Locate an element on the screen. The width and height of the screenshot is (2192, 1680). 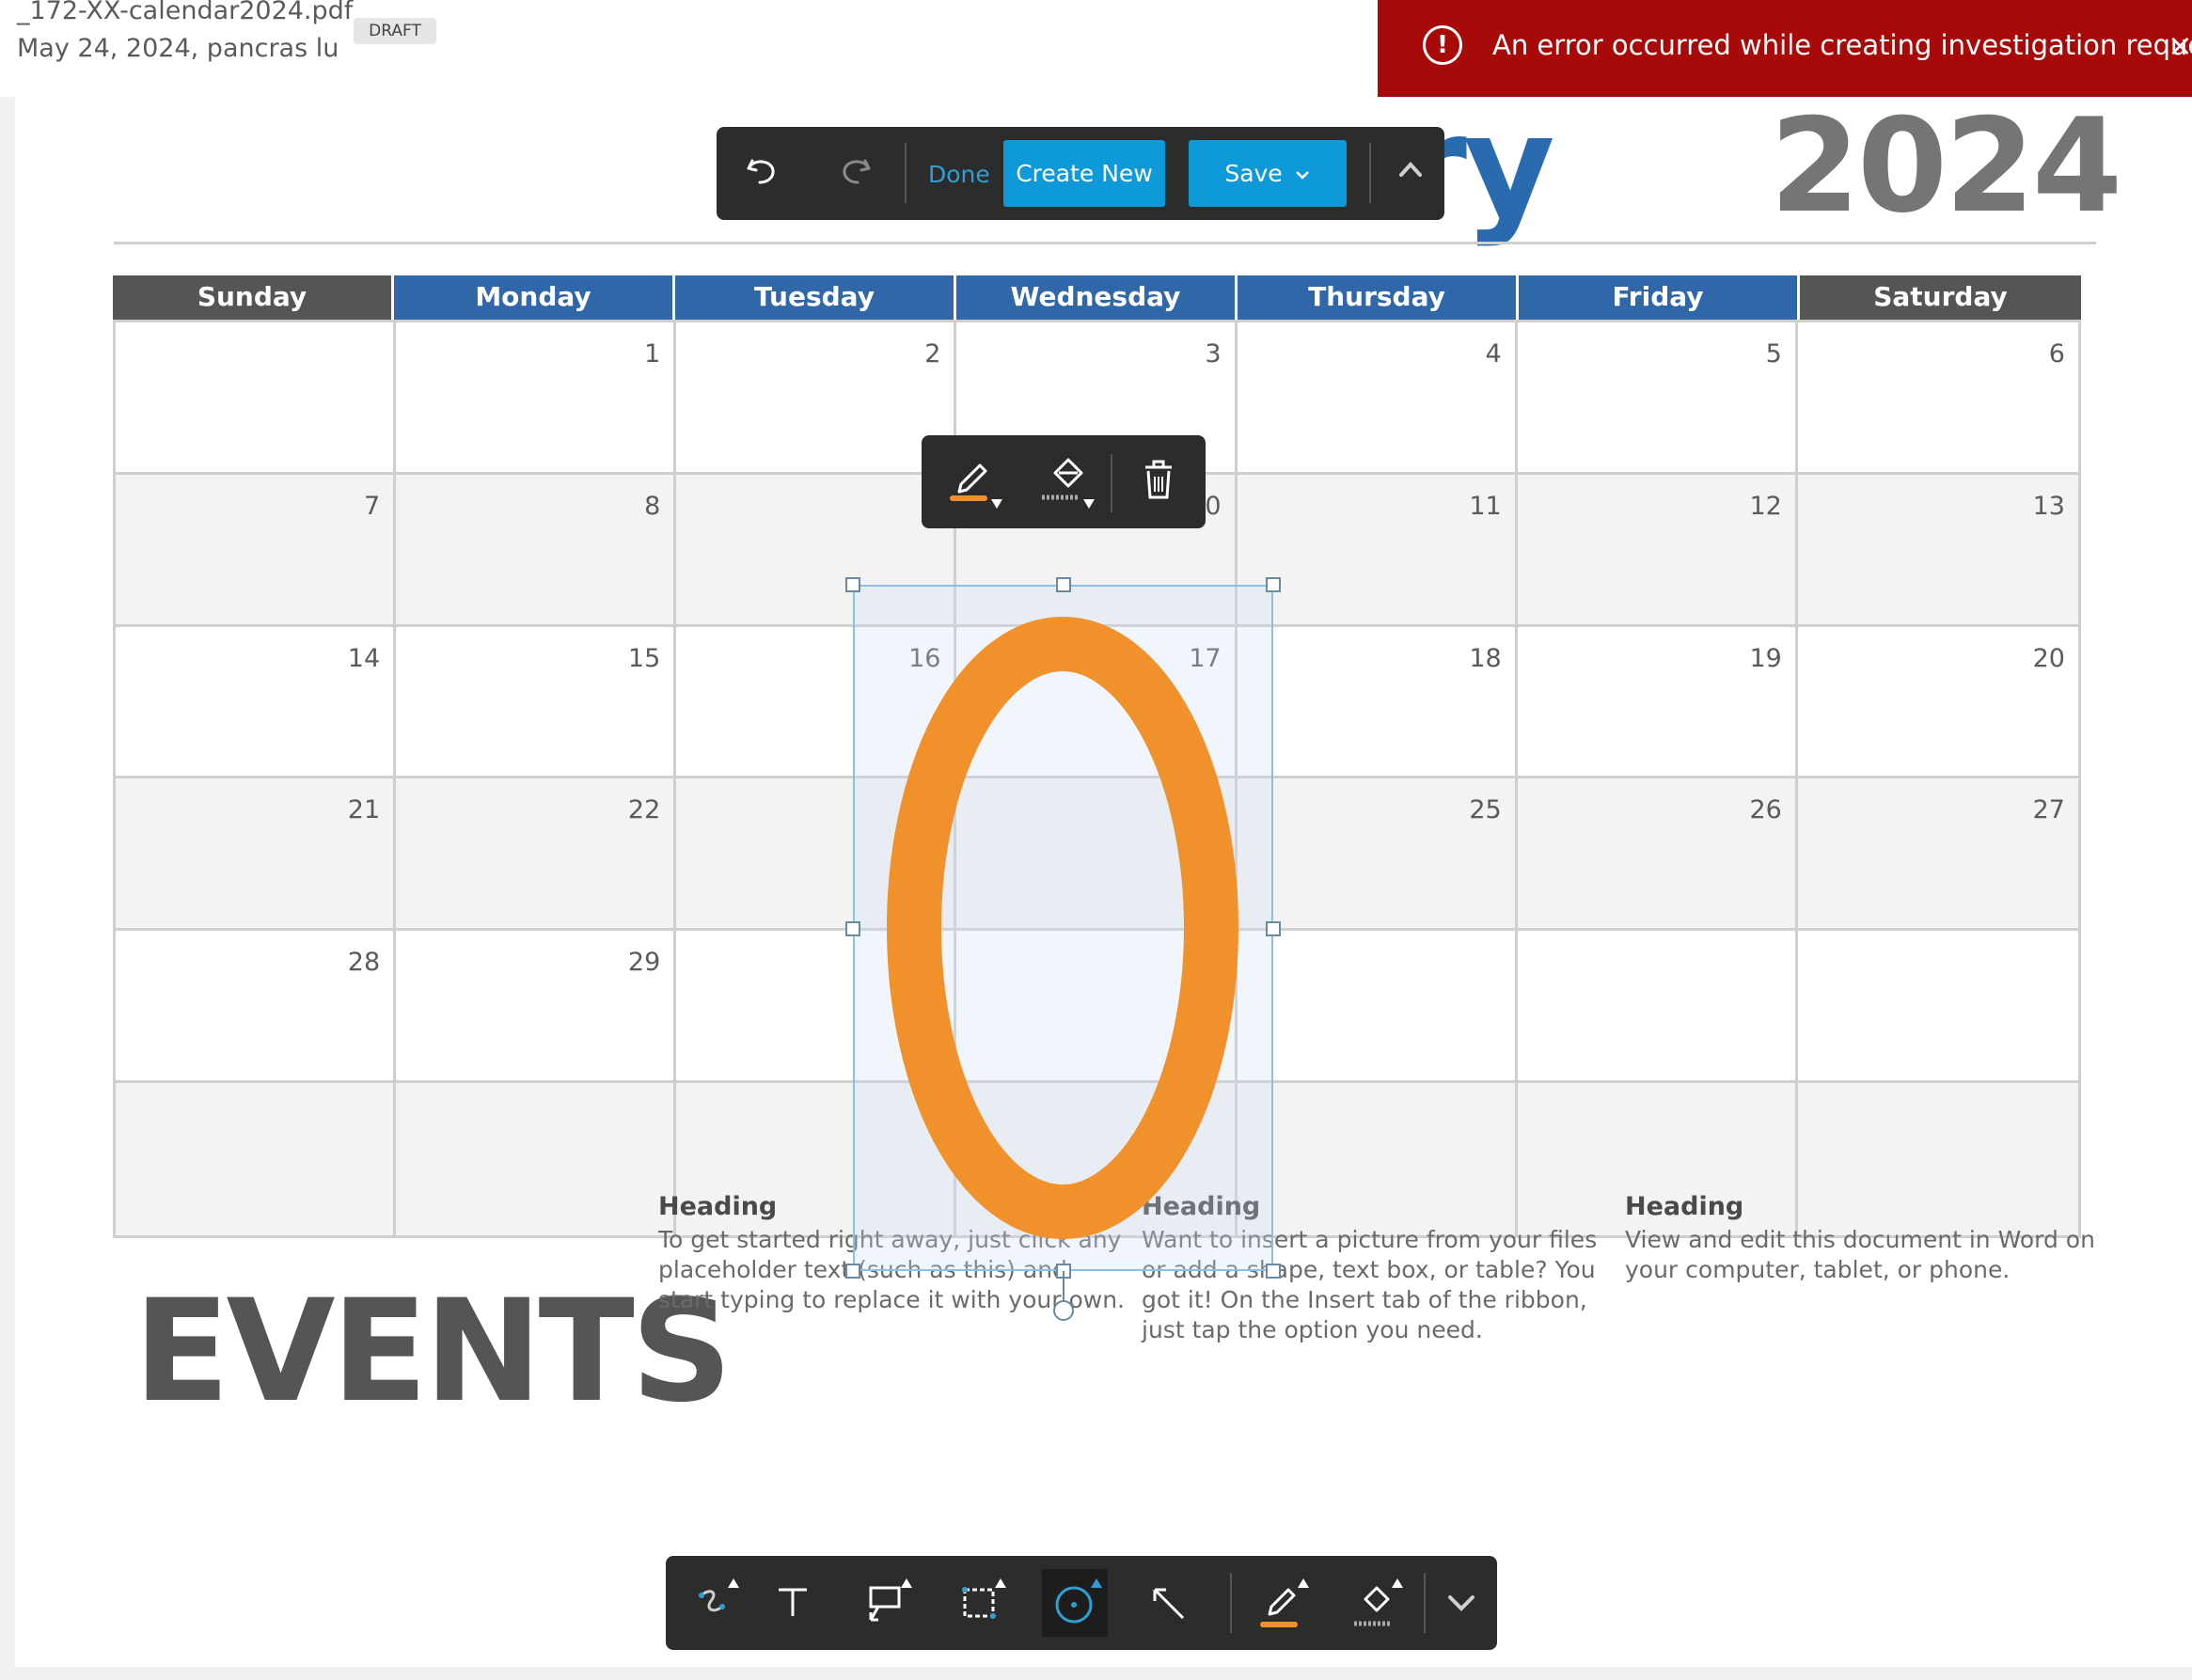
calendar-cell: 5 is located at coordinates (1657, 398).